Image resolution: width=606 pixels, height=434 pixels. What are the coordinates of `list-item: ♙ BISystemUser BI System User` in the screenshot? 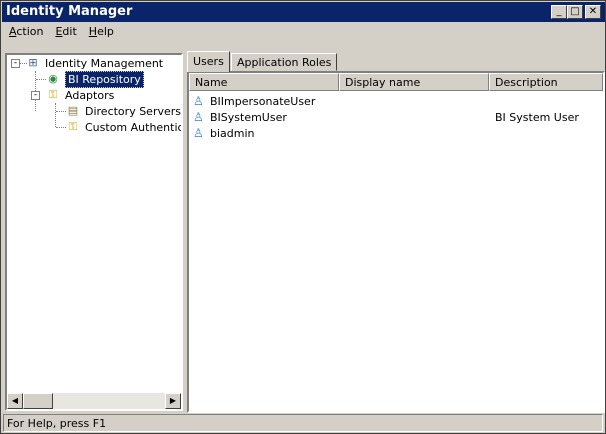 It's located at (393, 117).